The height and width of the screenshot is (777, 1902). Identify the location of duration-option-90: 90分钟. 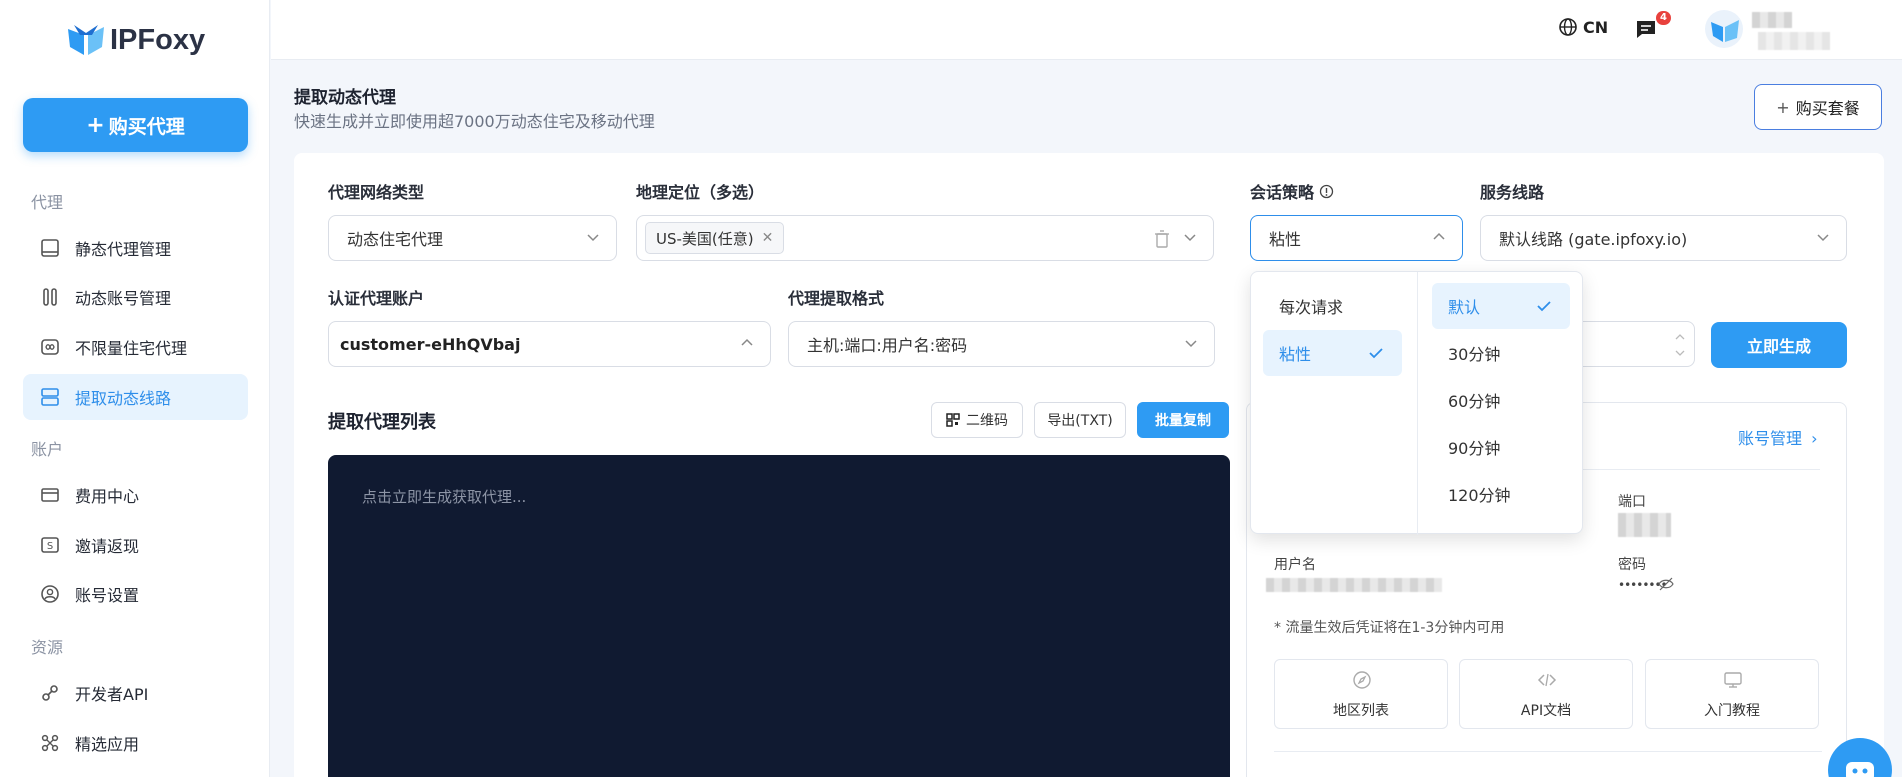
(1501, 447).